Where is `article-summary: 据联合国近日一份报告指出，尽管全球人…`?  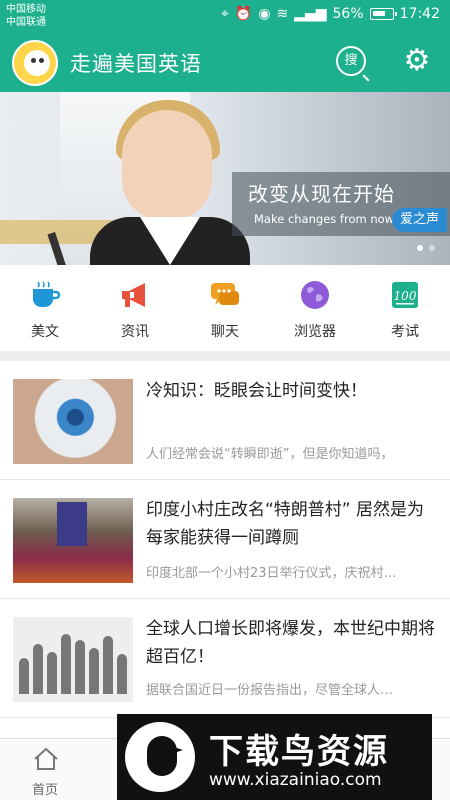 article-summary: 据联合国近日一份报告指出，尽管全球人… is located at coordinates (270, 690).